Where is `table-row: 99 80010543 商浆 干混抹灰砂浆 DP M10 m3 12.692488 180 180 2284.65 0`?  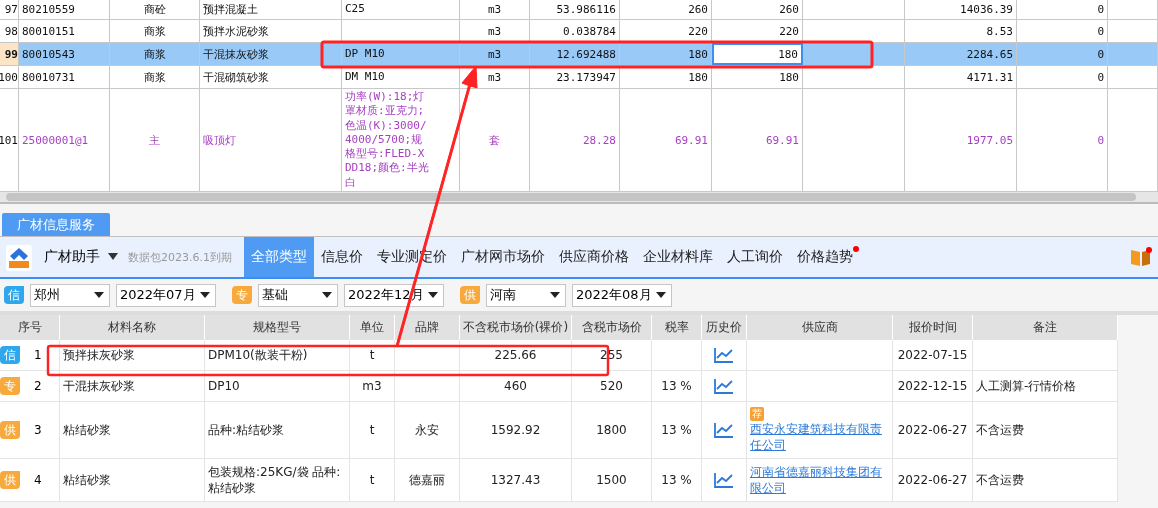
table-row: 99 80010543 商浆 干混抹灰砂浆 DP M10 m3 12.692488 180 180 2284.65 0 is located at coordinates (579, 54).